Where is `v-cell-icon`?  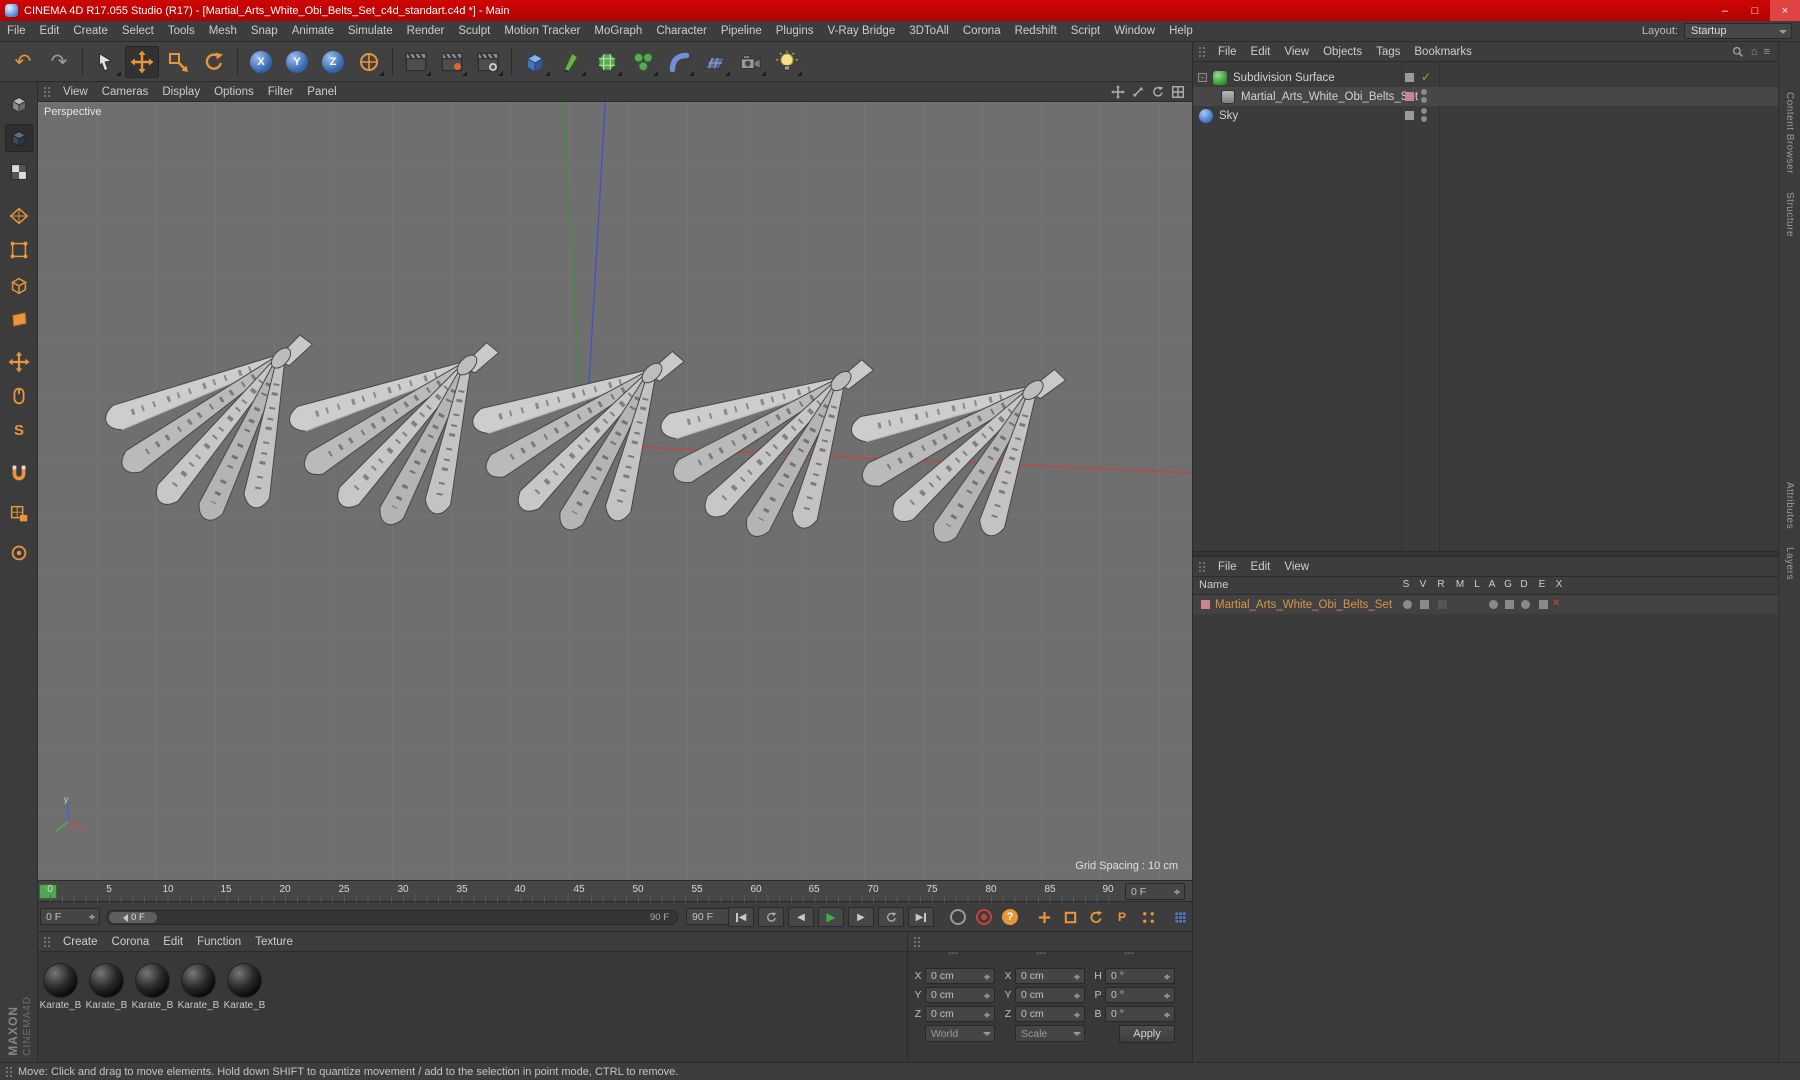
v-cell-icon is located at coordinates (1424, 604).